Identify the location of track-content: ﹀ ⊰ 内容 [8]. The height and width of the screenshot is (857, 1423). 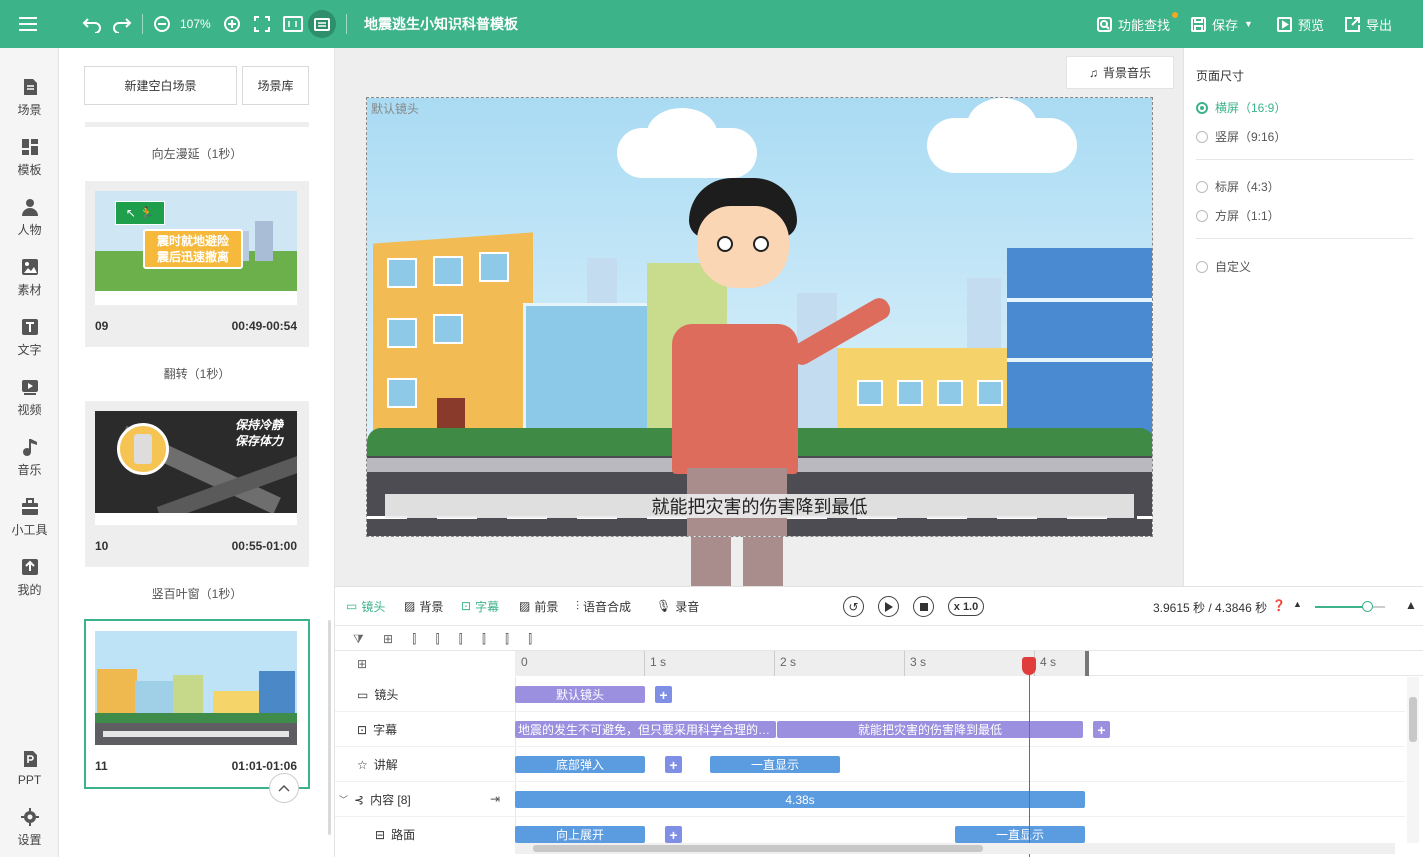
(425, 799).